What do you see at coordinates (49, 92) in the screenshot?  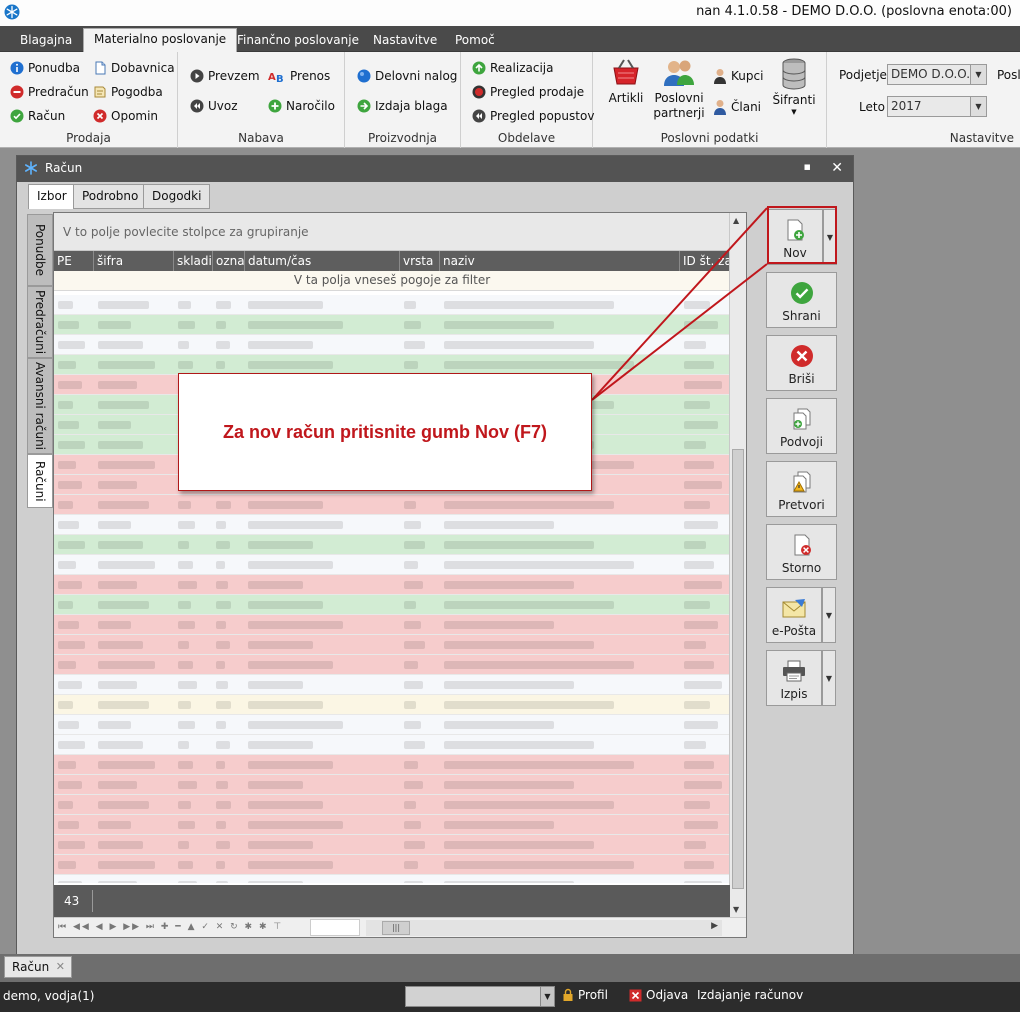 I see `predracun-button: Predračun` at bounding box center [49, 92].